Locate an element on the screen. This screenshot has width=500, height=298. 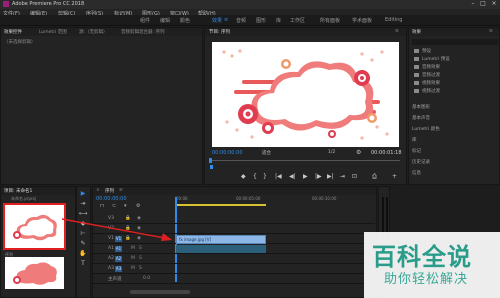
project-tabs: 项目: 未命名1 is located at coordinates (38, 191).